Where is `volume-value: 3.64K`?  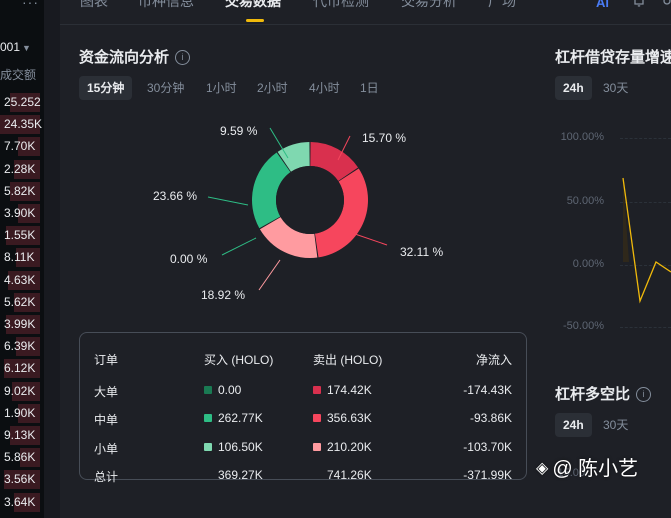 volume-value: 3.64K is located at coordinates (20, 501).